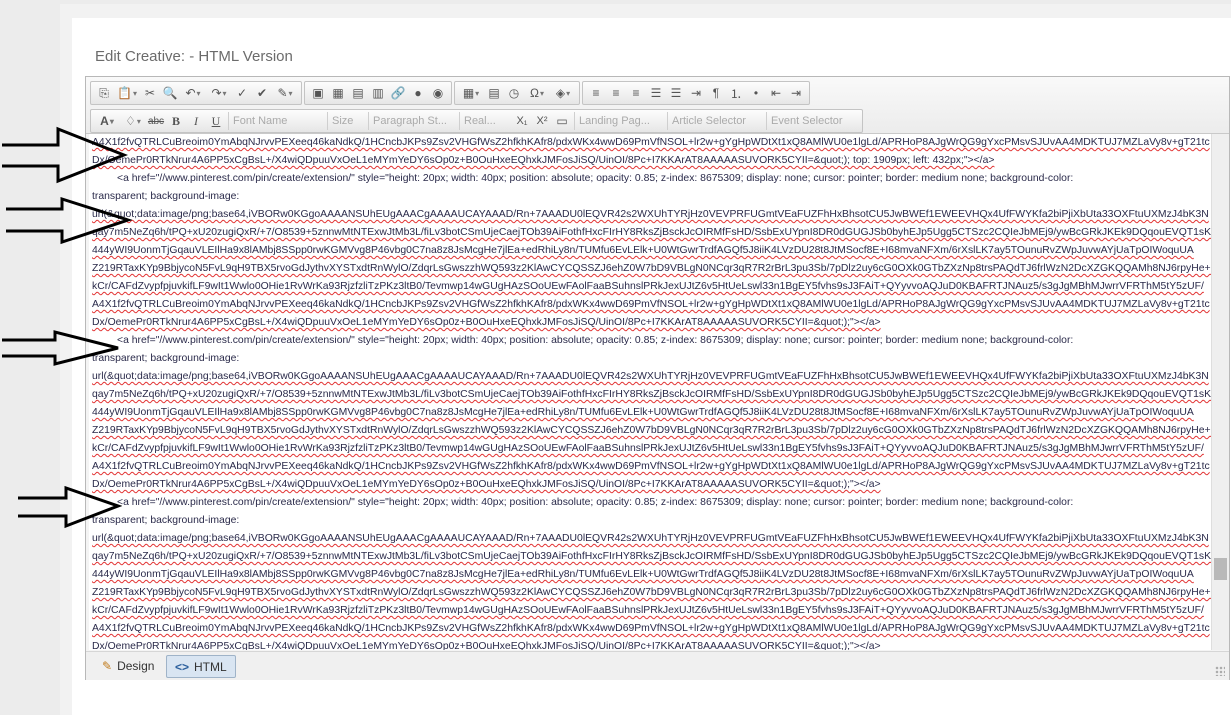  Describe the element at coordinates (563, 93) in the screenshot. I see `custom-icon: ◈` at that location.